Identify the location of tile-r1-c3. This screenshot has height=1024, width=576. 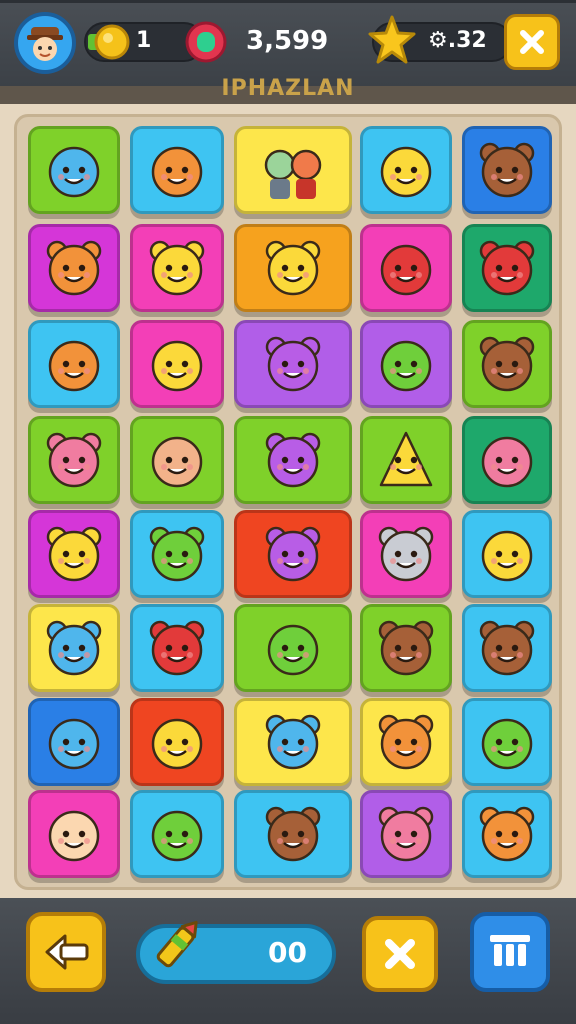
(293, 170).